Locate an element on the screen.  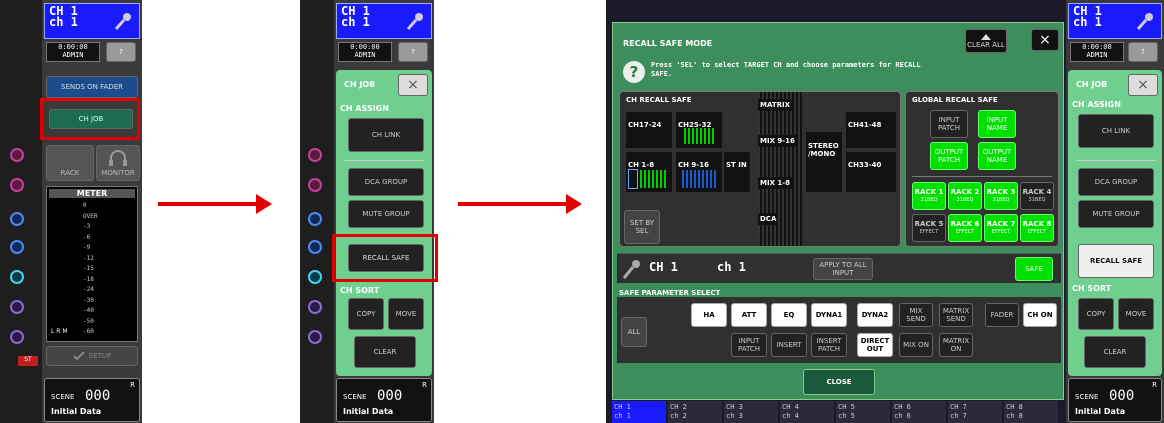
sends-on-fader-button: SENDS ON FADER is located at coordinates (92, 87).